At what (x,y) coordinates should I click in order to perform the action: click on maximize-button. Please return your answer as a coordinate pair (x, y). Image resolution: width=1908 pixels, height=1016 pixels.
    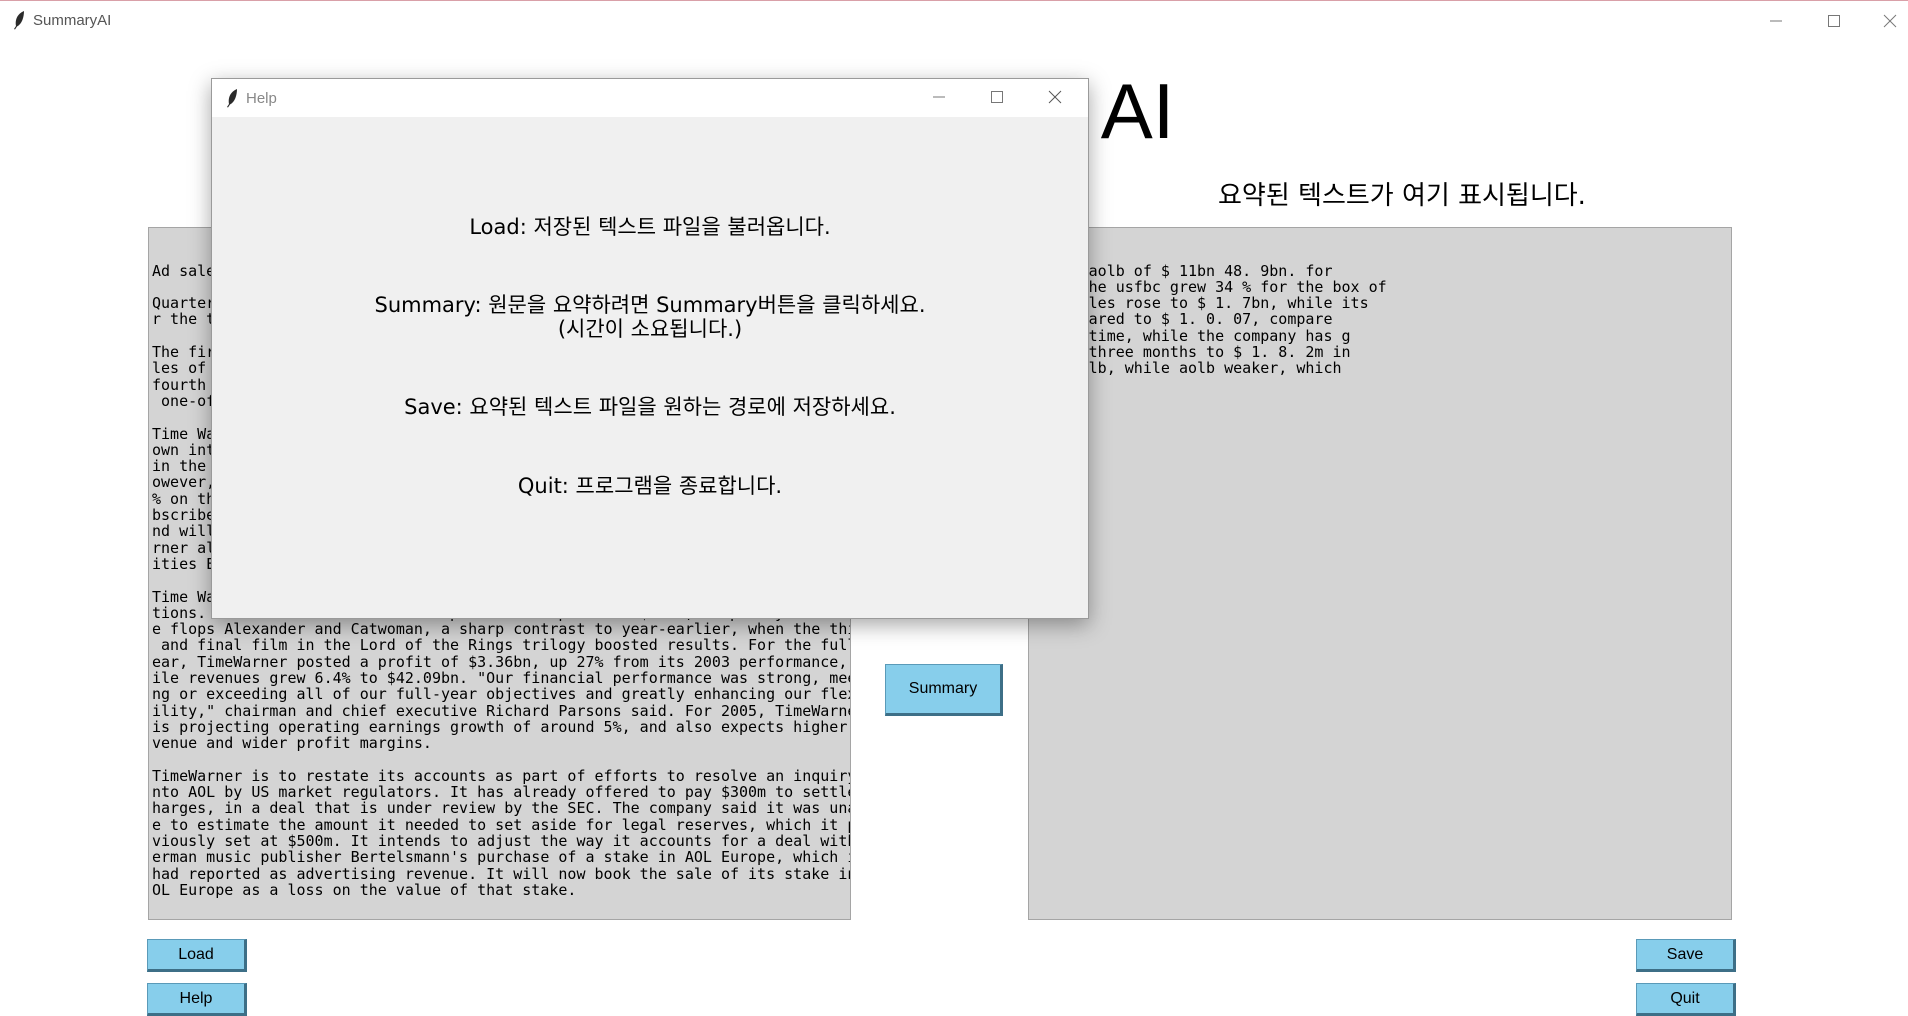
    Looking at the image, I should click on (1834, 21).